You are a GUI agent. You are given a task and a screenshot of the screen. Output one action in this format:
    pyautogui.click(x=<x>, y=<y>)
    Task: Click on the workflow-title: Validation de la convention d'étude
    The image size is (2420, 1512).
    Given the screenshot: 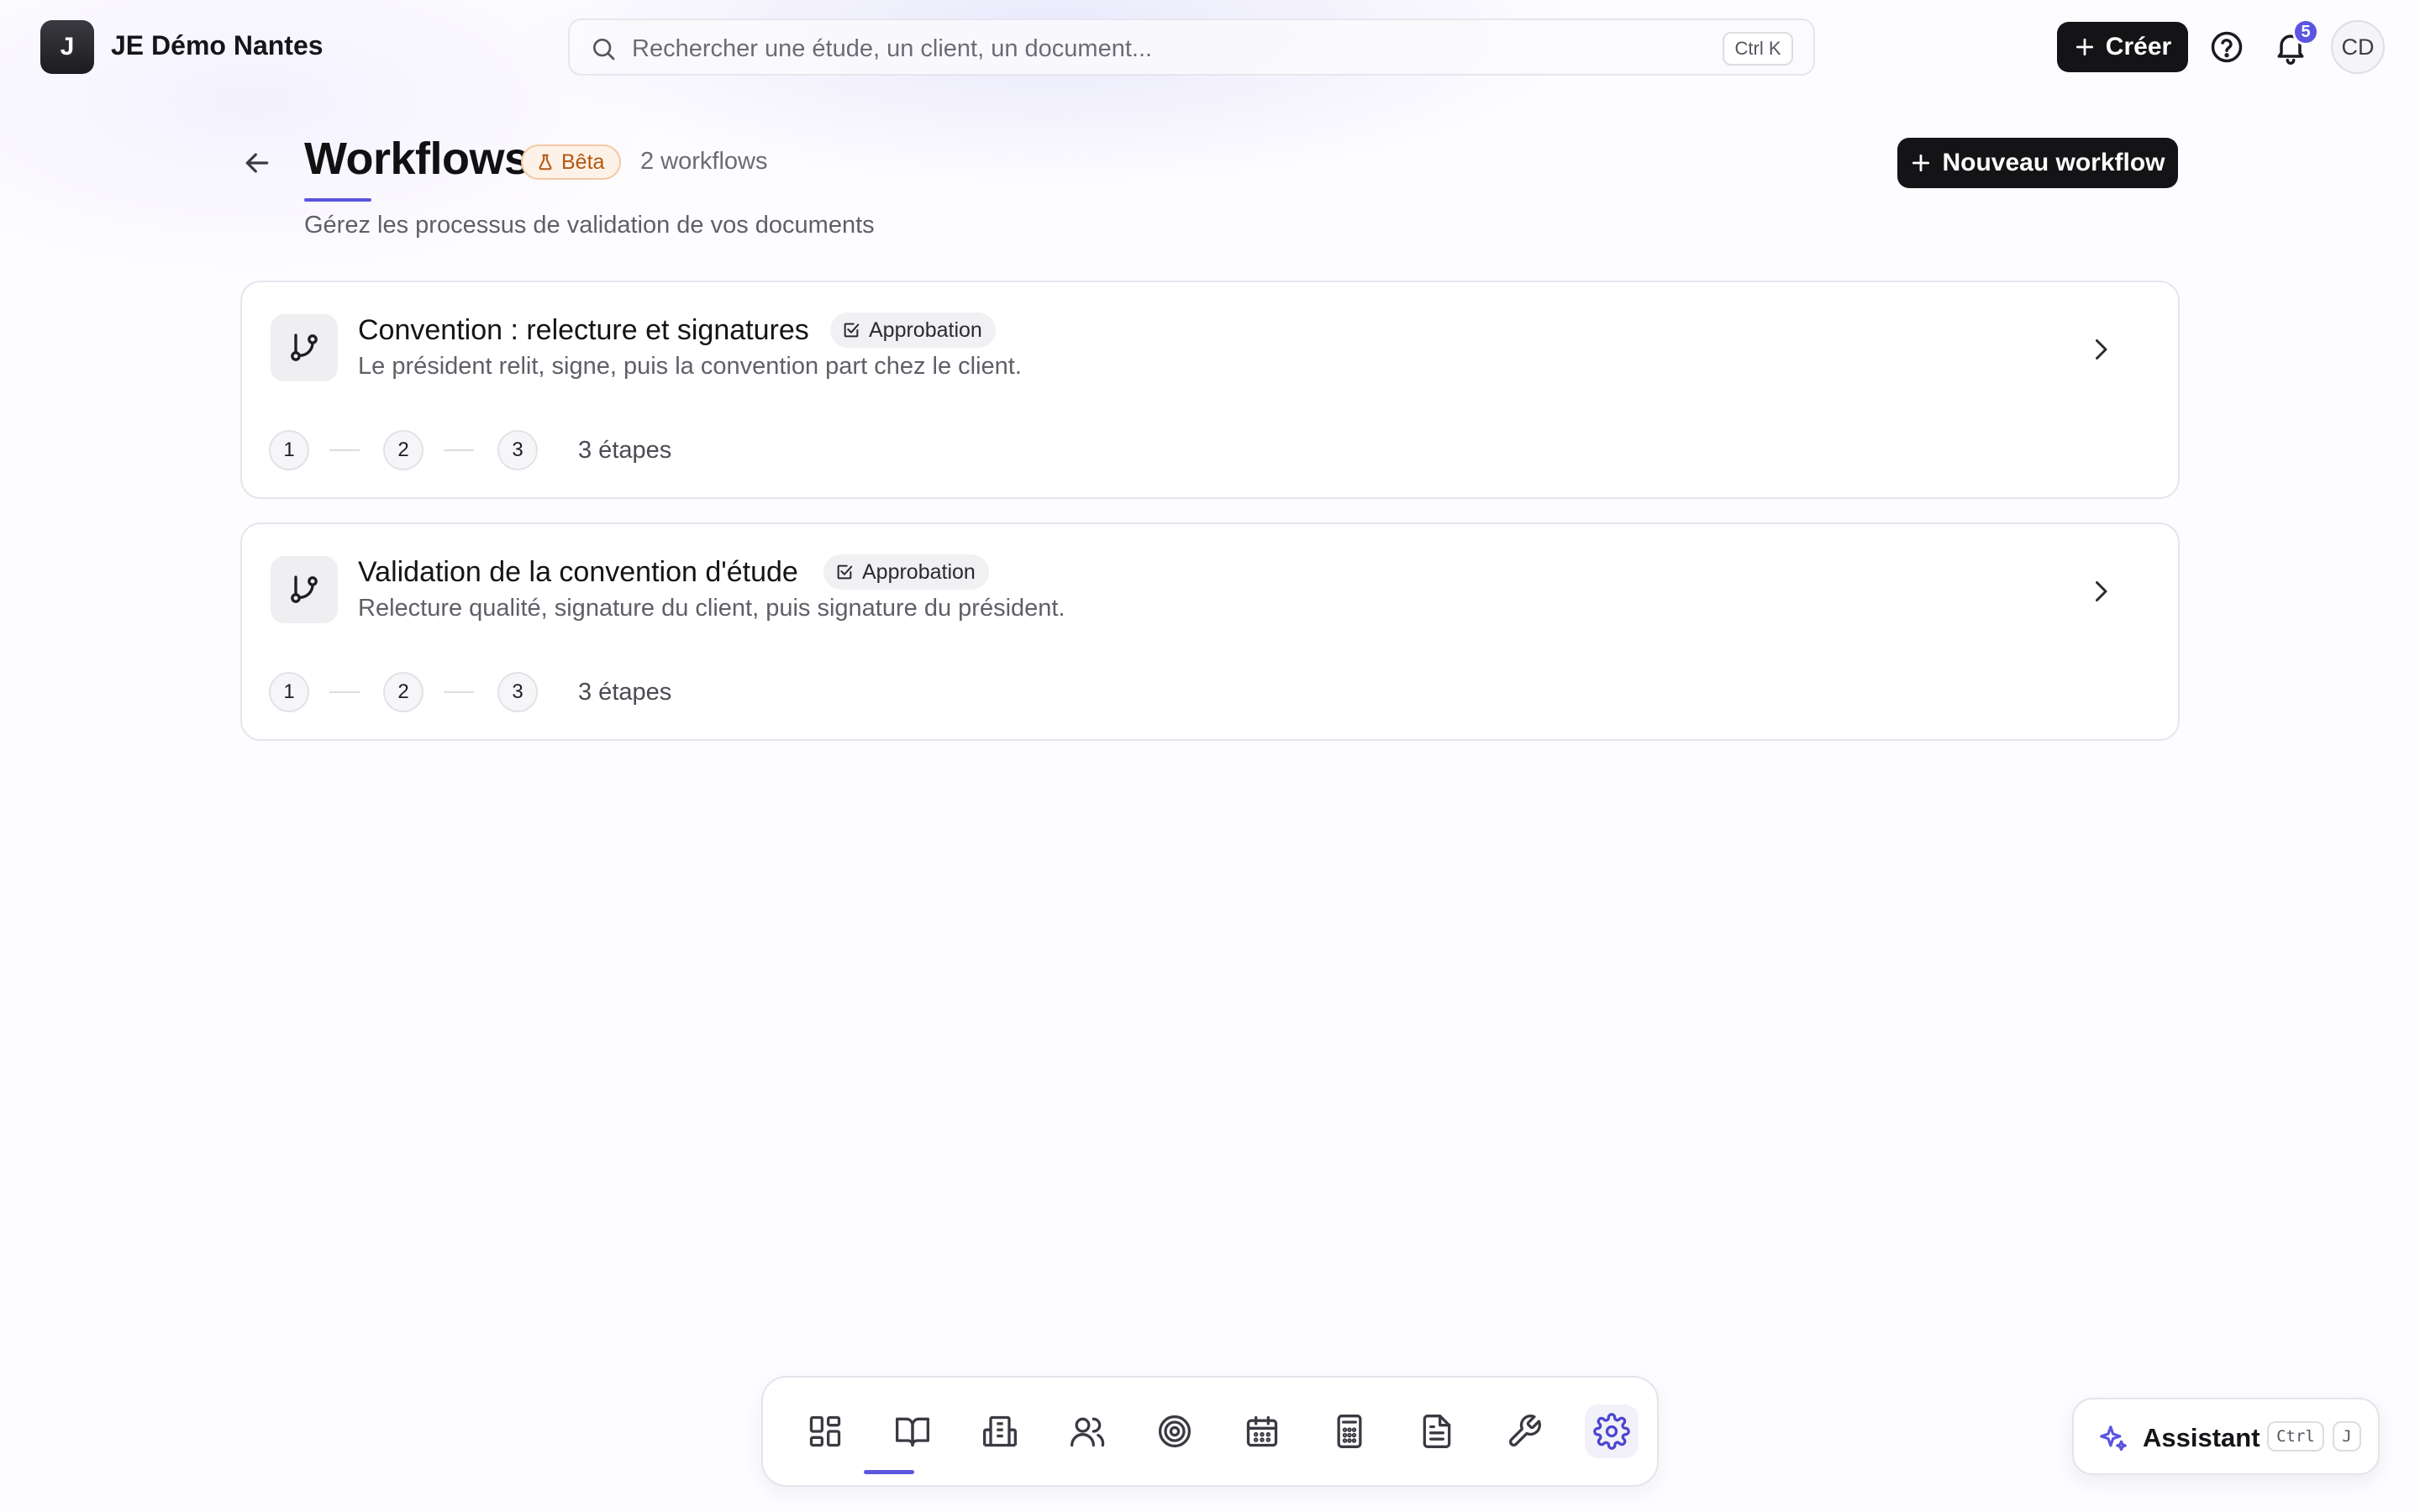 What is the action you would take?
    pyautogui.click(x=578, y=572)
    